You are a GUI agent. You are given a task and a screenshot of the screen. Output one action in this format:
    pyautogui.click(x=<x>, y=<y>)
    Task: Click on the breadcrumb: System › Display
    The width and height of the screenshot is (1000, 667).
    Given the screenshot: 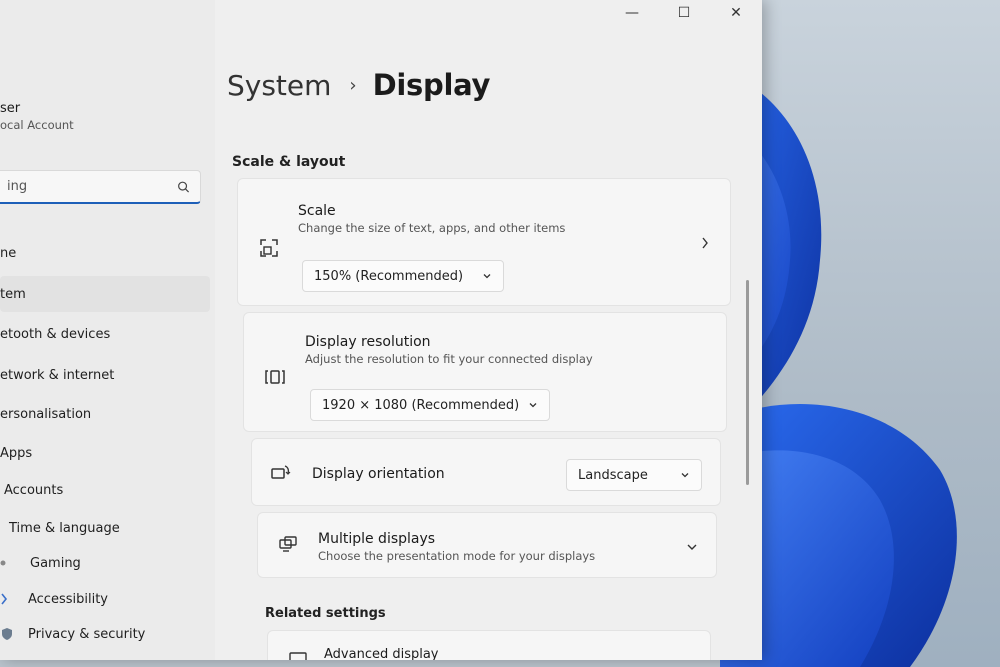 What is the action you would take?
    pyautogui.click(x=358, y=85)
    